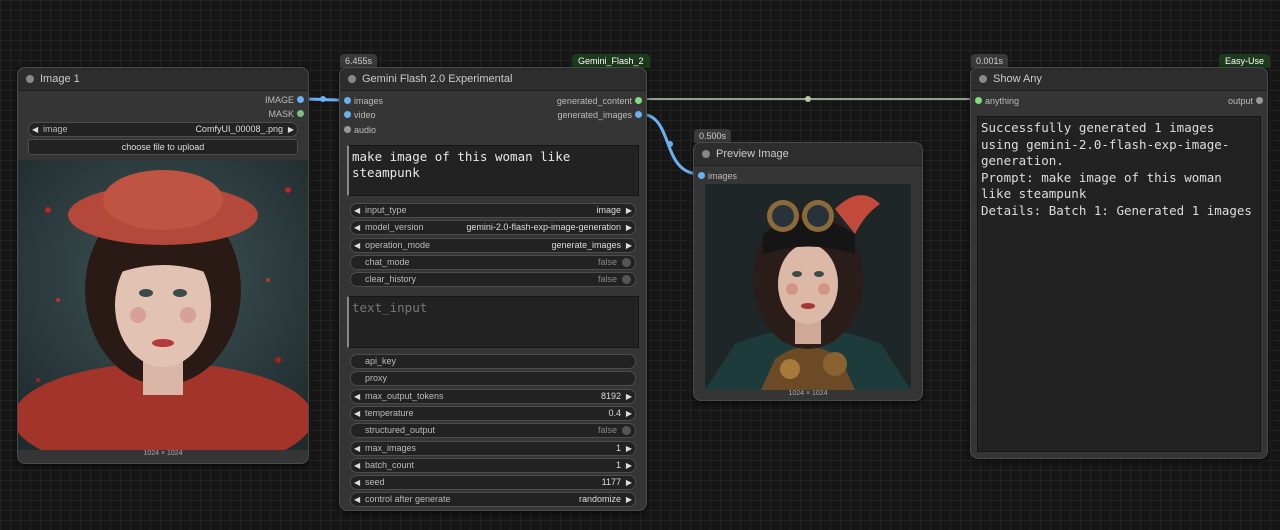 This screenshot has width=1280, height=530. Describe the element at coordinates (723, 176) in the screenshot. I see `input-label: images` at that location.